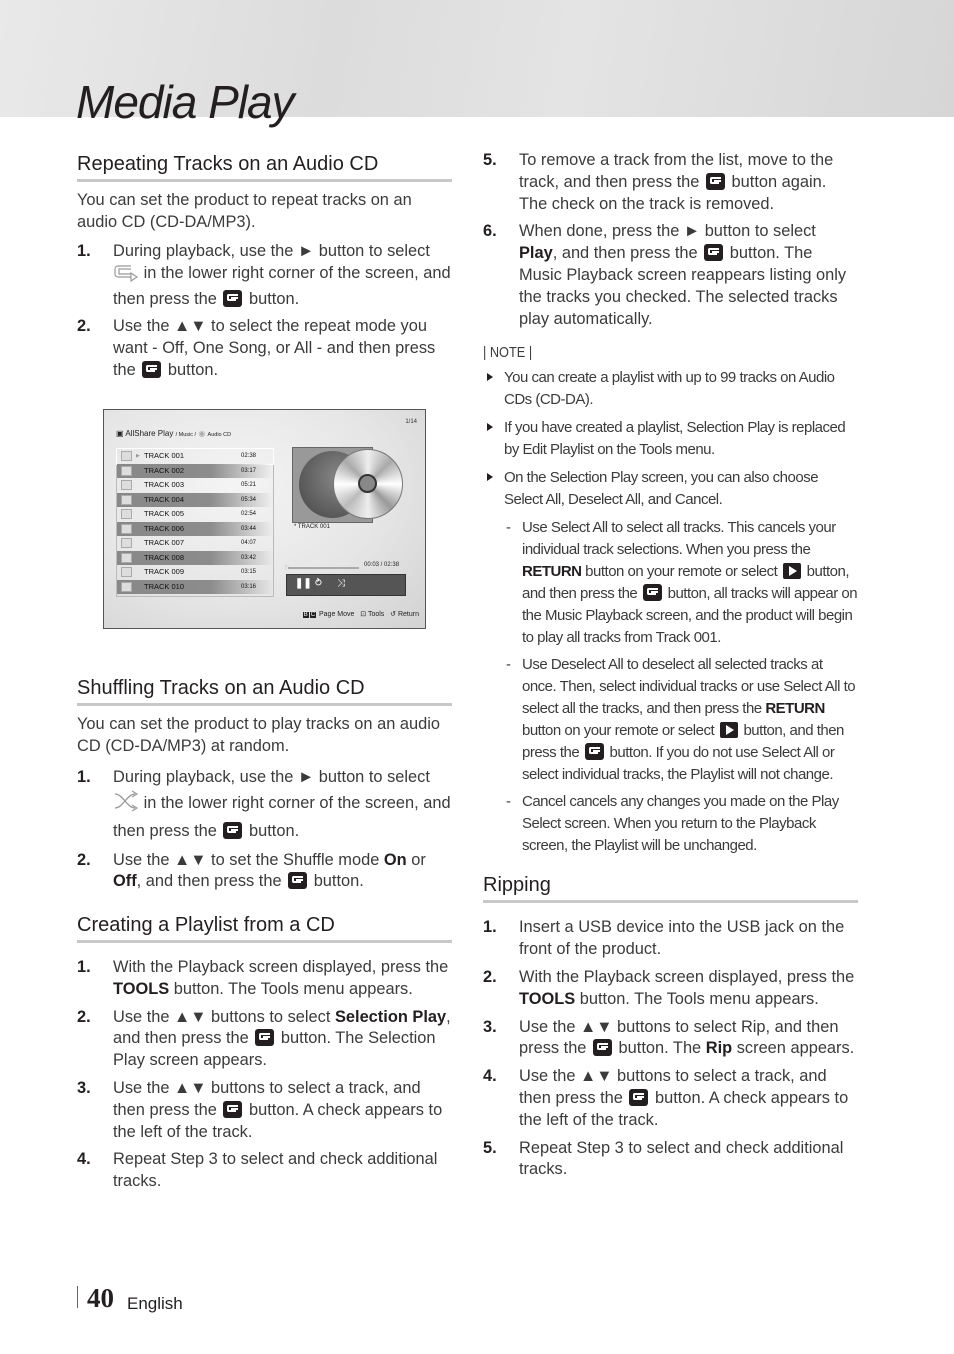 Image resolution: width=954 pixels, height=1354 pixels. Describe the element at coordinates (264, 166) in the screenshot. I see `section-heading: Repeating Tracks on an Audio CD` at that location.